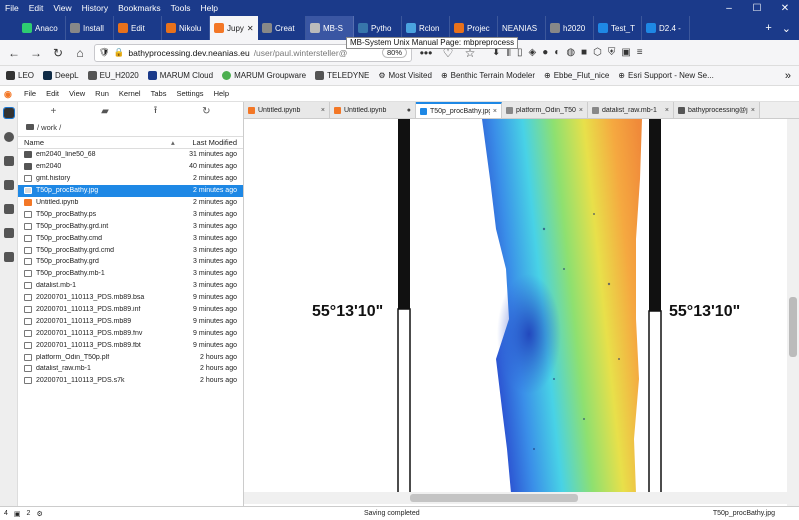  What do you see at coordinates (631, 110) in the screenshot?
I see `document-tab: datalist_raw.mb-1 ×` at bounding box center [631, 110].